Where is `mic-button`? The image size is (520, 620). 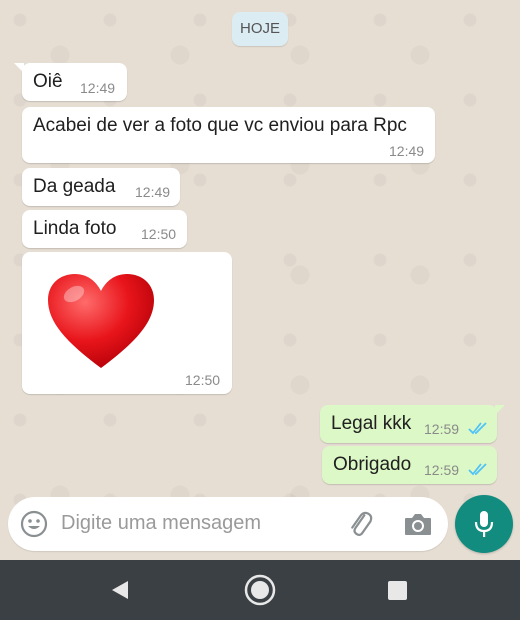 mic-button is located at coordinates (484, 524).